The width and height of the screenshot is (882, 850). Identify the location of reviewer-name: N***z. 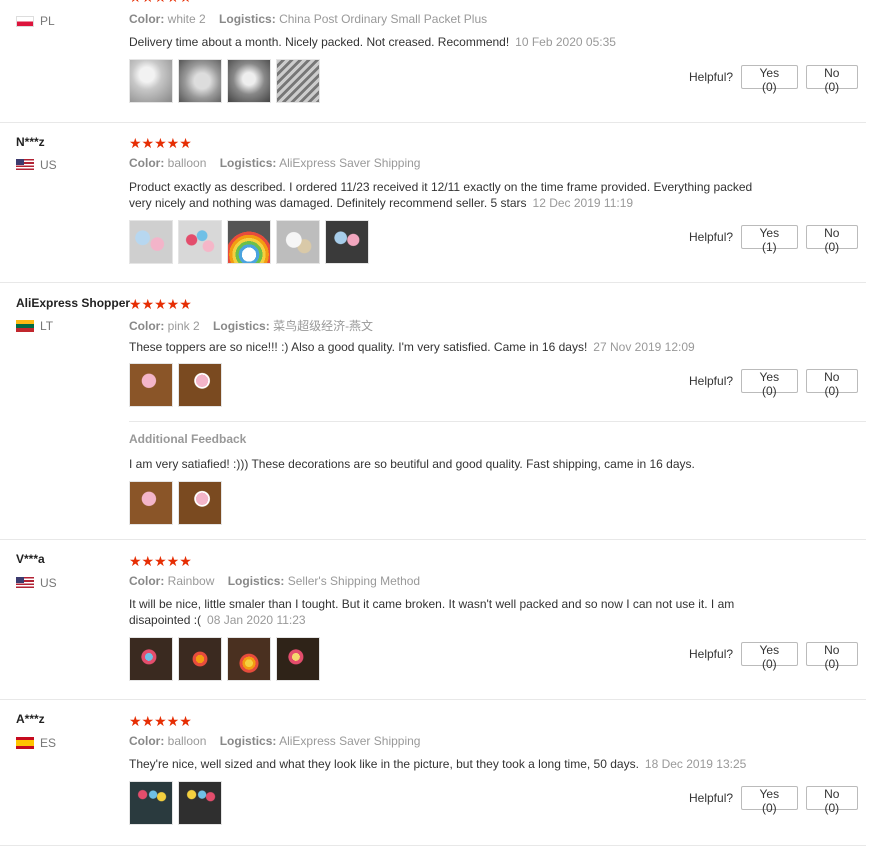
(30, 142).